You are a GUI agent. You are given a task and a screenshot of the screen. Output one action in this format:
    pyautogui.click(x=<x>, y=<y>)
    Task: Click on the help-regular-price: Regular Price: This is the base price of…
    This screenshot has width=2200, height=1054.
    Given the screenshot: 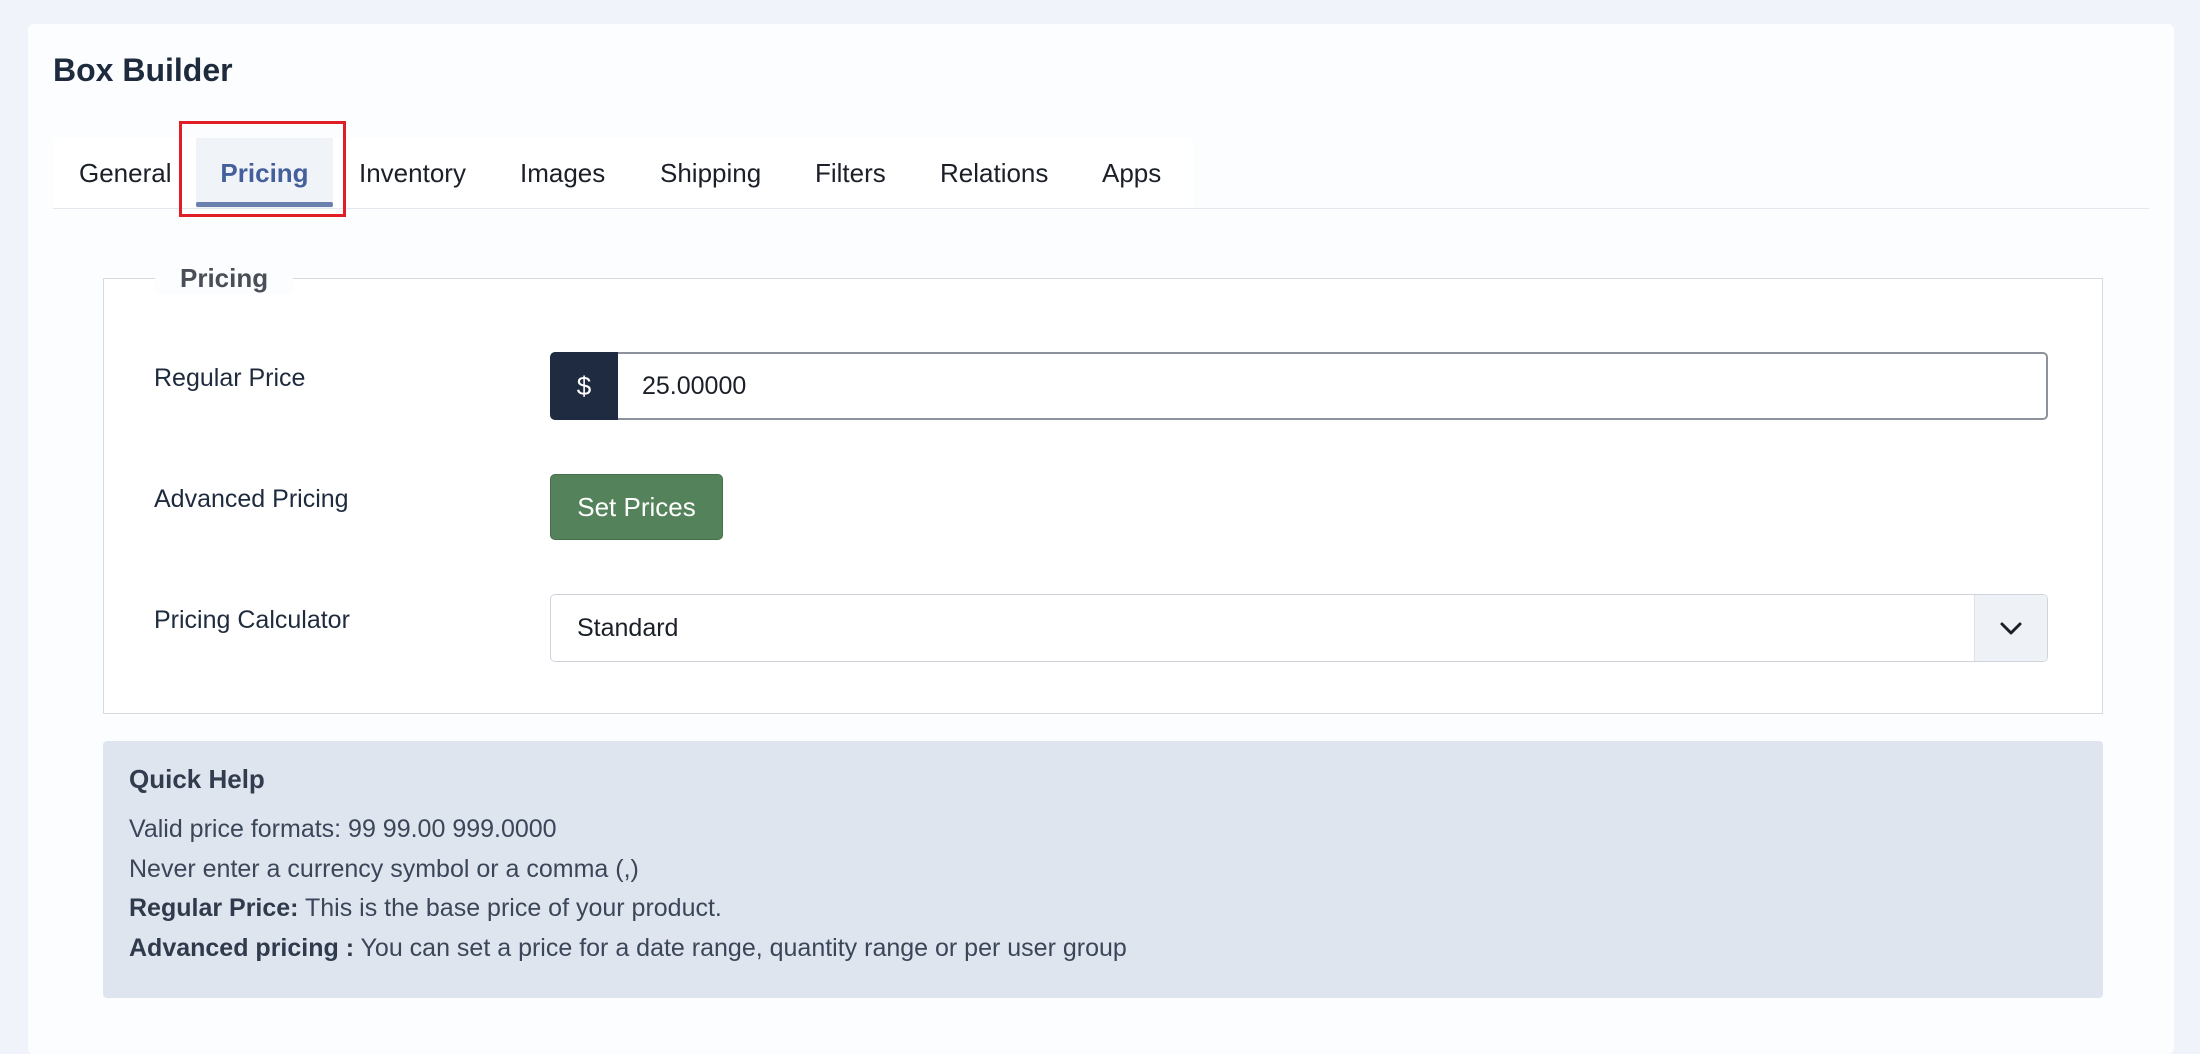 What is the action you would take?
    pyautogui.click(x=425, y=908)
    